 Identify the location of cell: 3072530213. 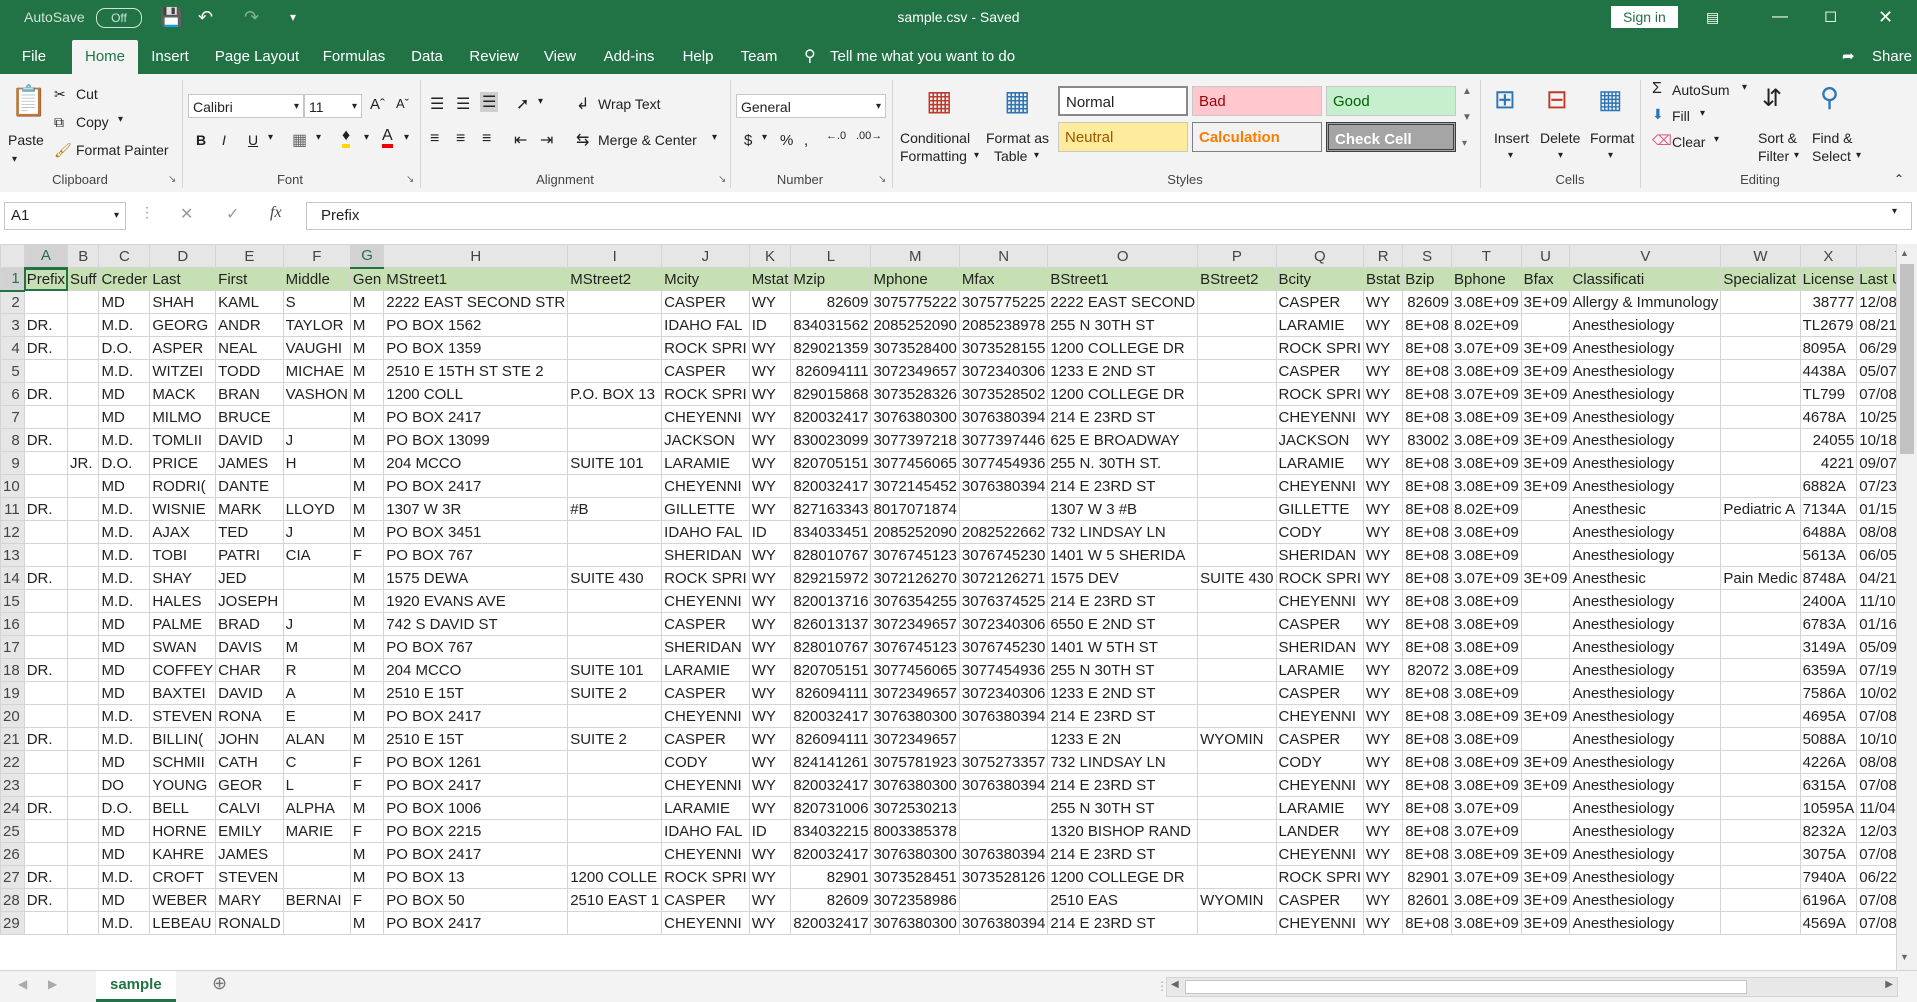
(915, 808).